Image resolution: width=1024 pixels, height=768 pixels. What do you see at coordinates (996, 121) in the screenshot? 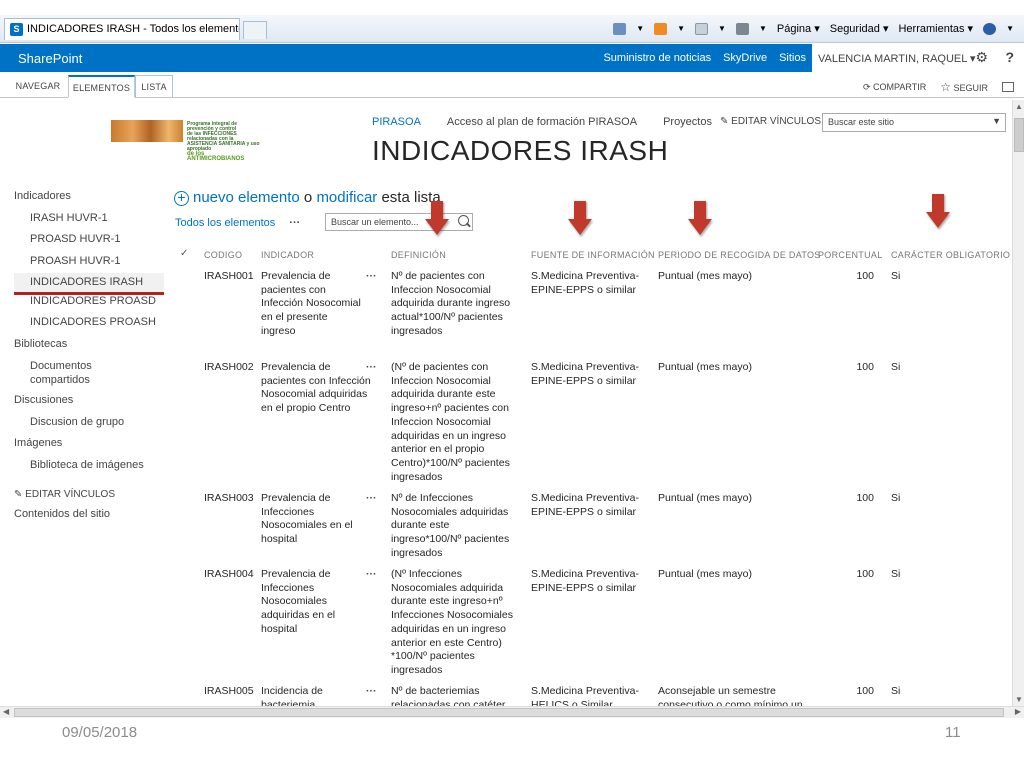
I see `chevron-down-icon: ▼` at bounding box center [996, 121].